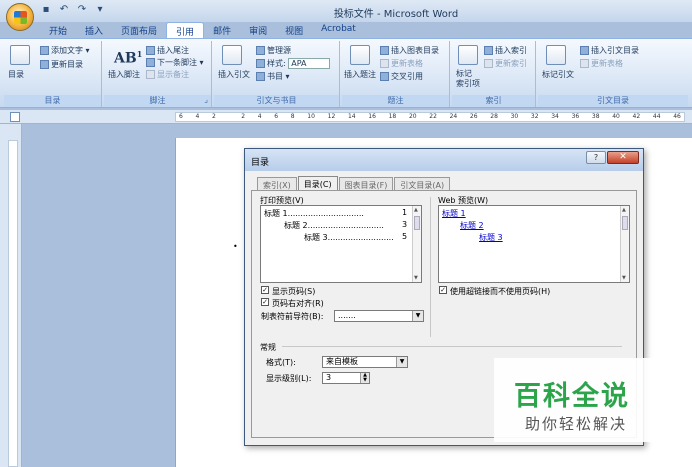 The width and height of the screenshot is (692, 467). What do you see at coordinates (601, 63) in the screenshot?
I see `update-toa-button: 更新表格` at bounding box center [601, 63].